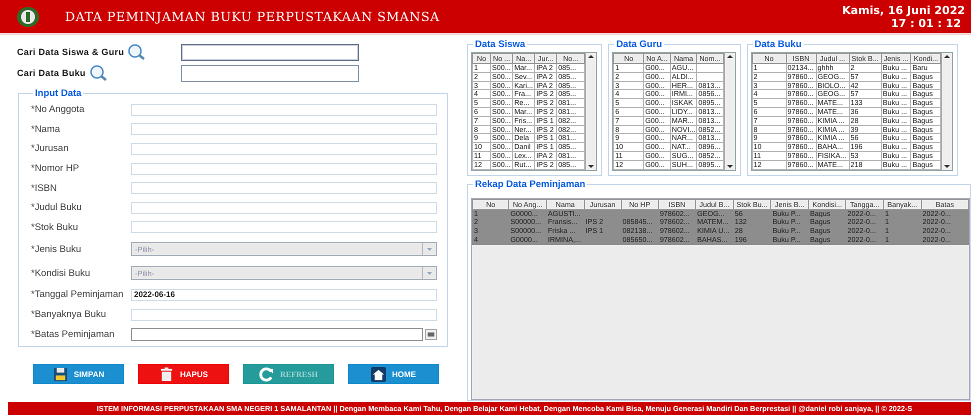  I want to click on delete-button: HAPUS, so click(183, 374).